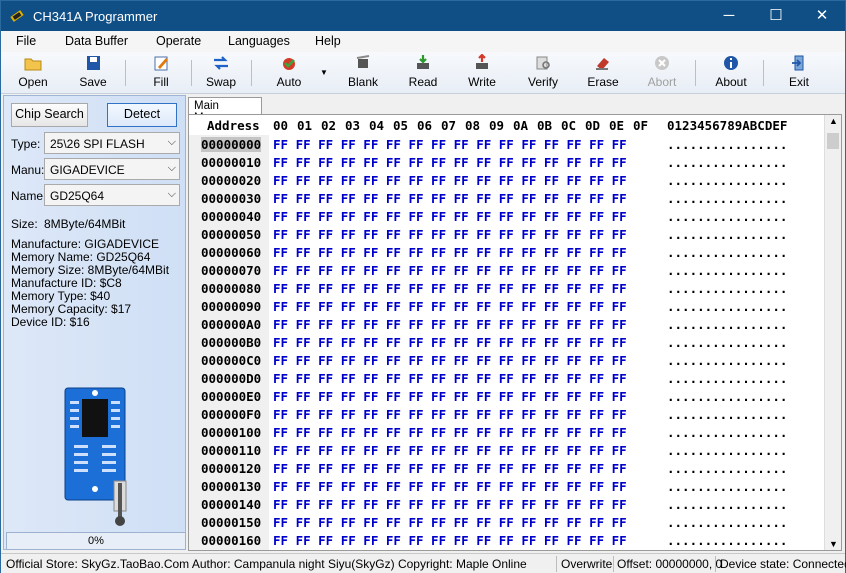  What do you see at coordinates (142, 115) in the screenshot?
I see `detect-button: Detect` at bounding box center [142, 115].